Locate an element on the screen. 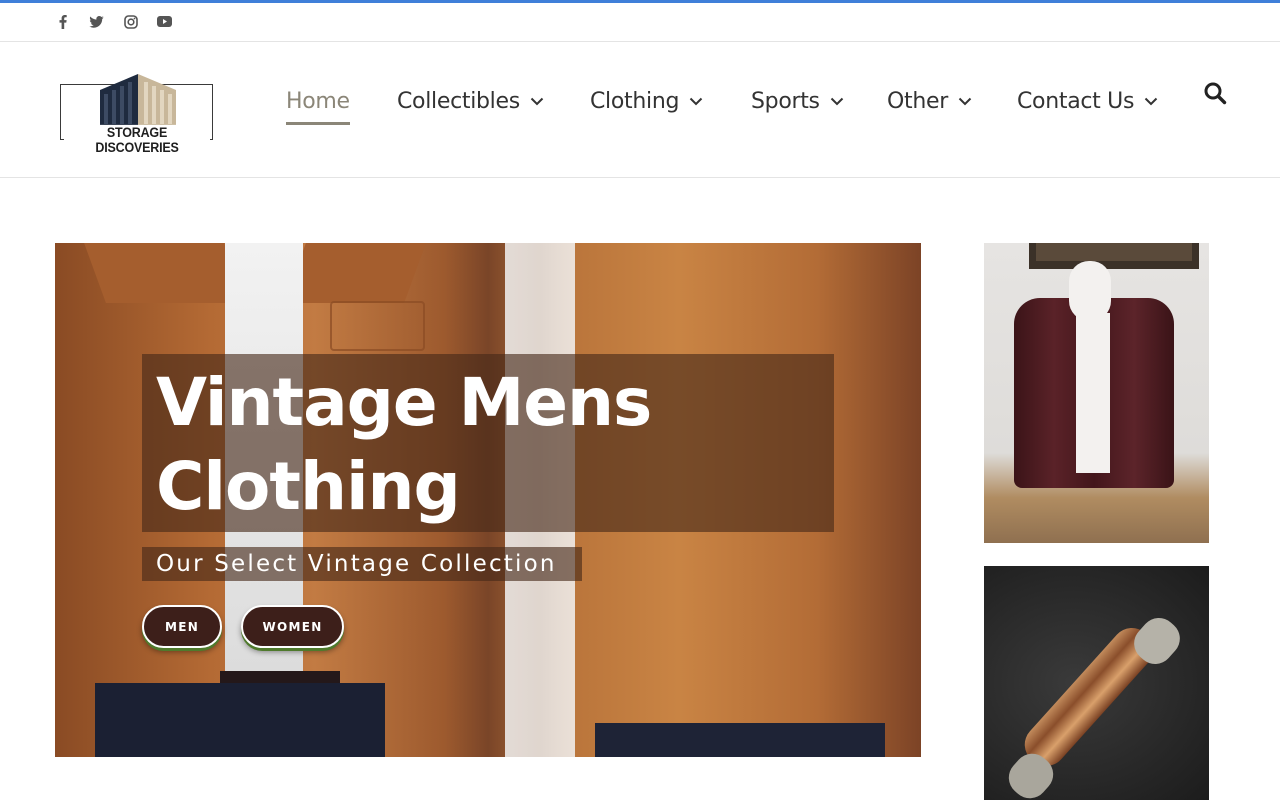 This screenshot has height=800, width=1280. nav-item-label: Clothing is located at coordinates (635, 101).